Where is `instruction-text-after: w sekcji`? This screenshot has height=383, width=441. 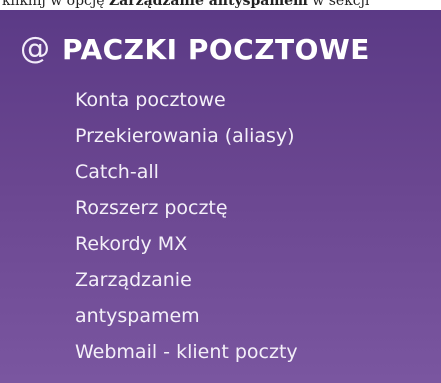 instruction-text-after: w sekcji is located at coordinates (338, 4).